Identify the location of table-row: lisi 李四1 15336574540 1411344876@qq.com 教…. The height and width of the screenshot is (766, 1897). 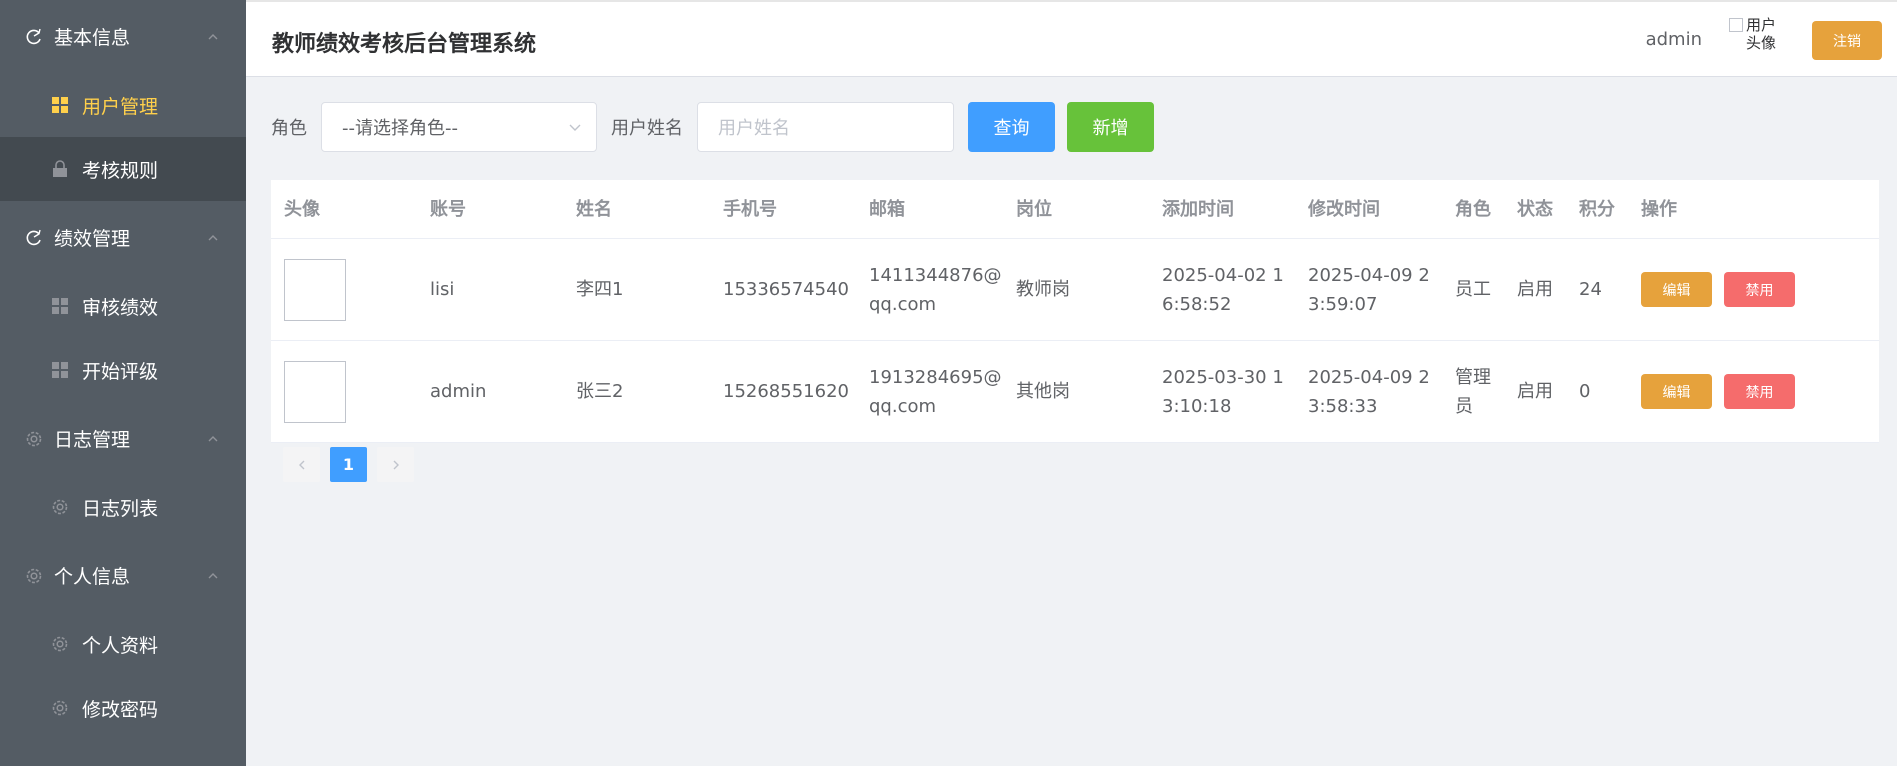
(1075, 290).